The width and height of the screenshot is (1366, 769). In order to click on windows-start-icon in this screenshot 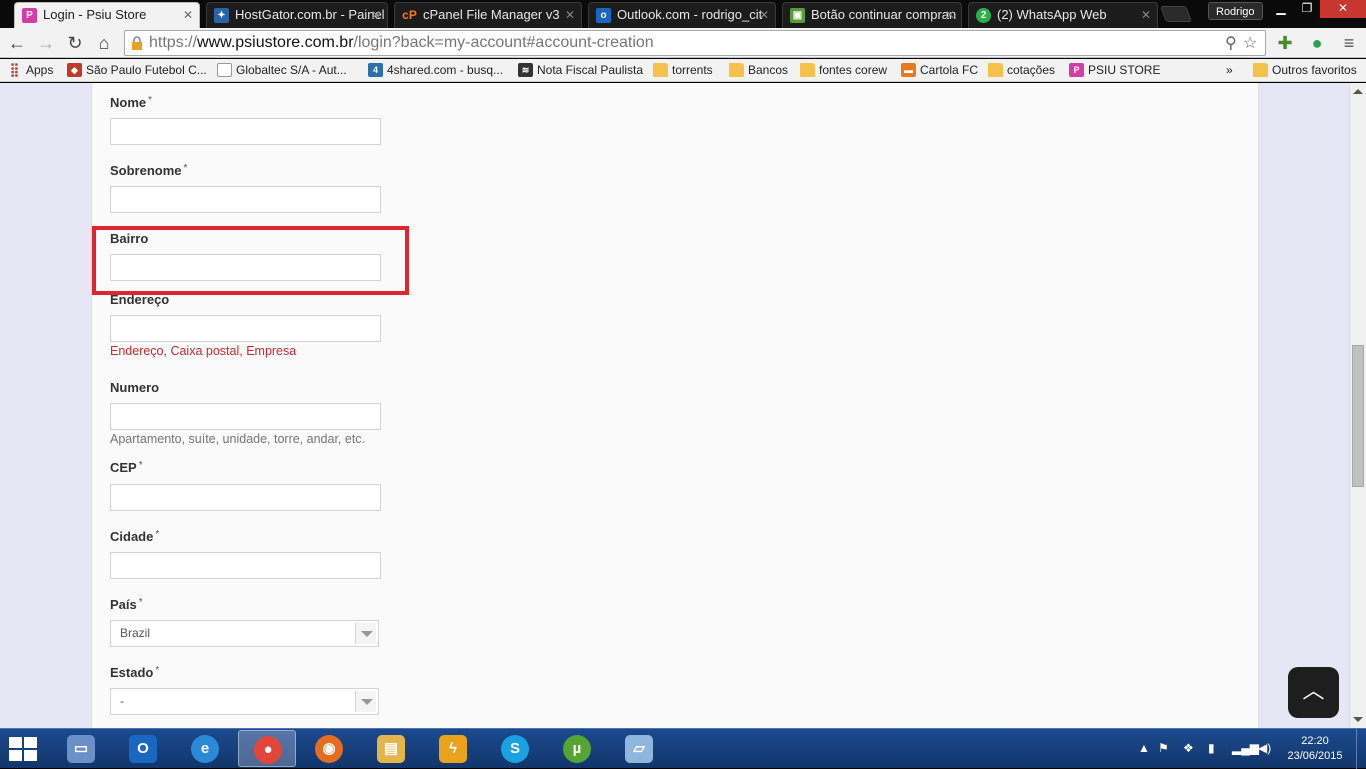, I will do `click(23, 749)`.